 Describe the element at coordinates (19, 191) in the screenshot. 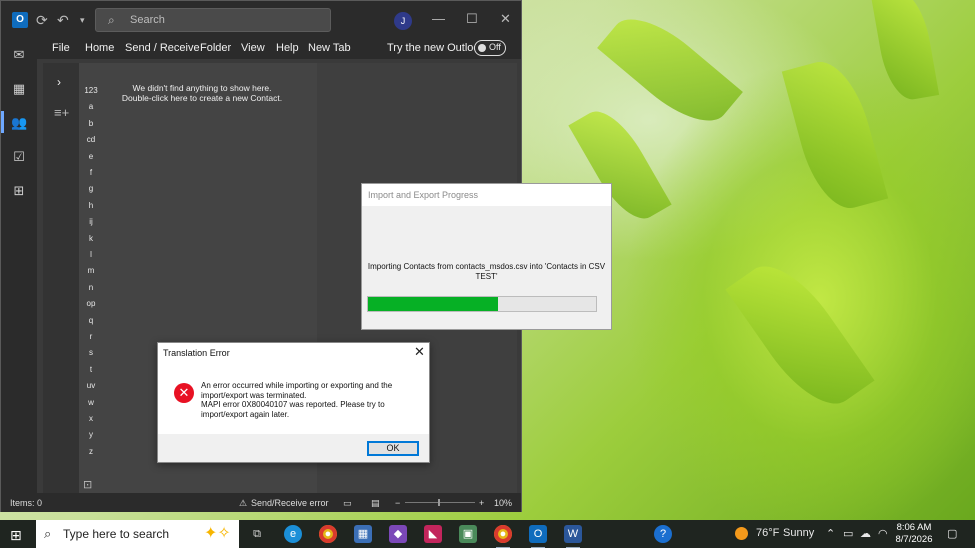

I see `apps-icon: ⊞` at that location.